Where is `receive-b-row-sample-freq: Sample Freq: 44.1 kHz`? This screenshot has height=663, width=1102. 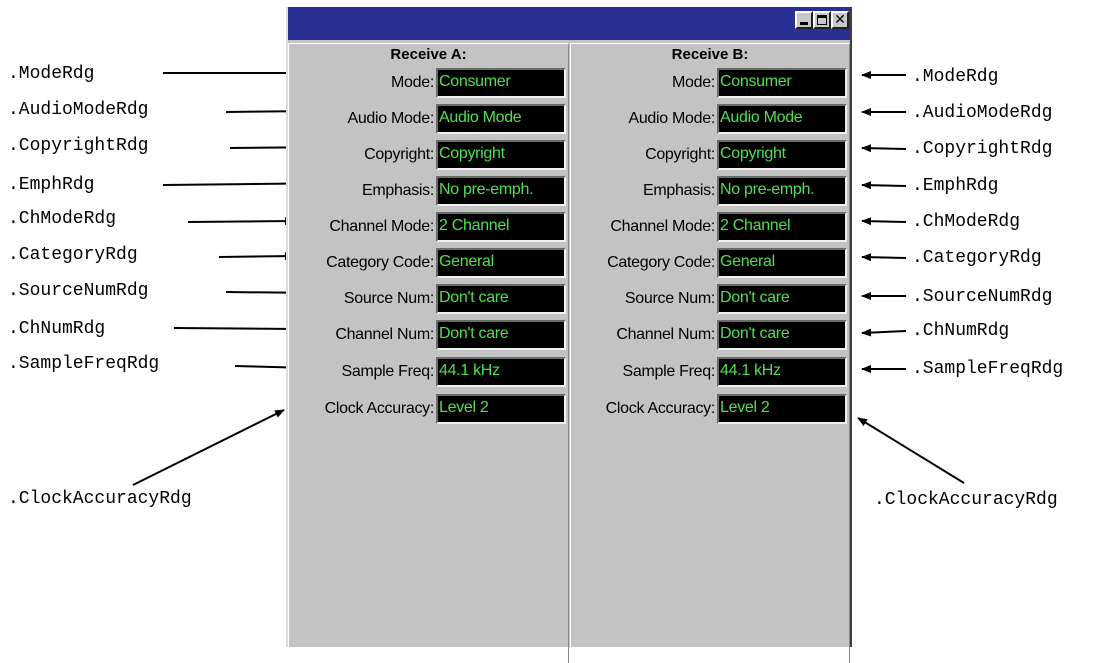
receive-b-row-sample-freq: Sample Freq: 44.1 kHz is located at coordinates (710, 372).